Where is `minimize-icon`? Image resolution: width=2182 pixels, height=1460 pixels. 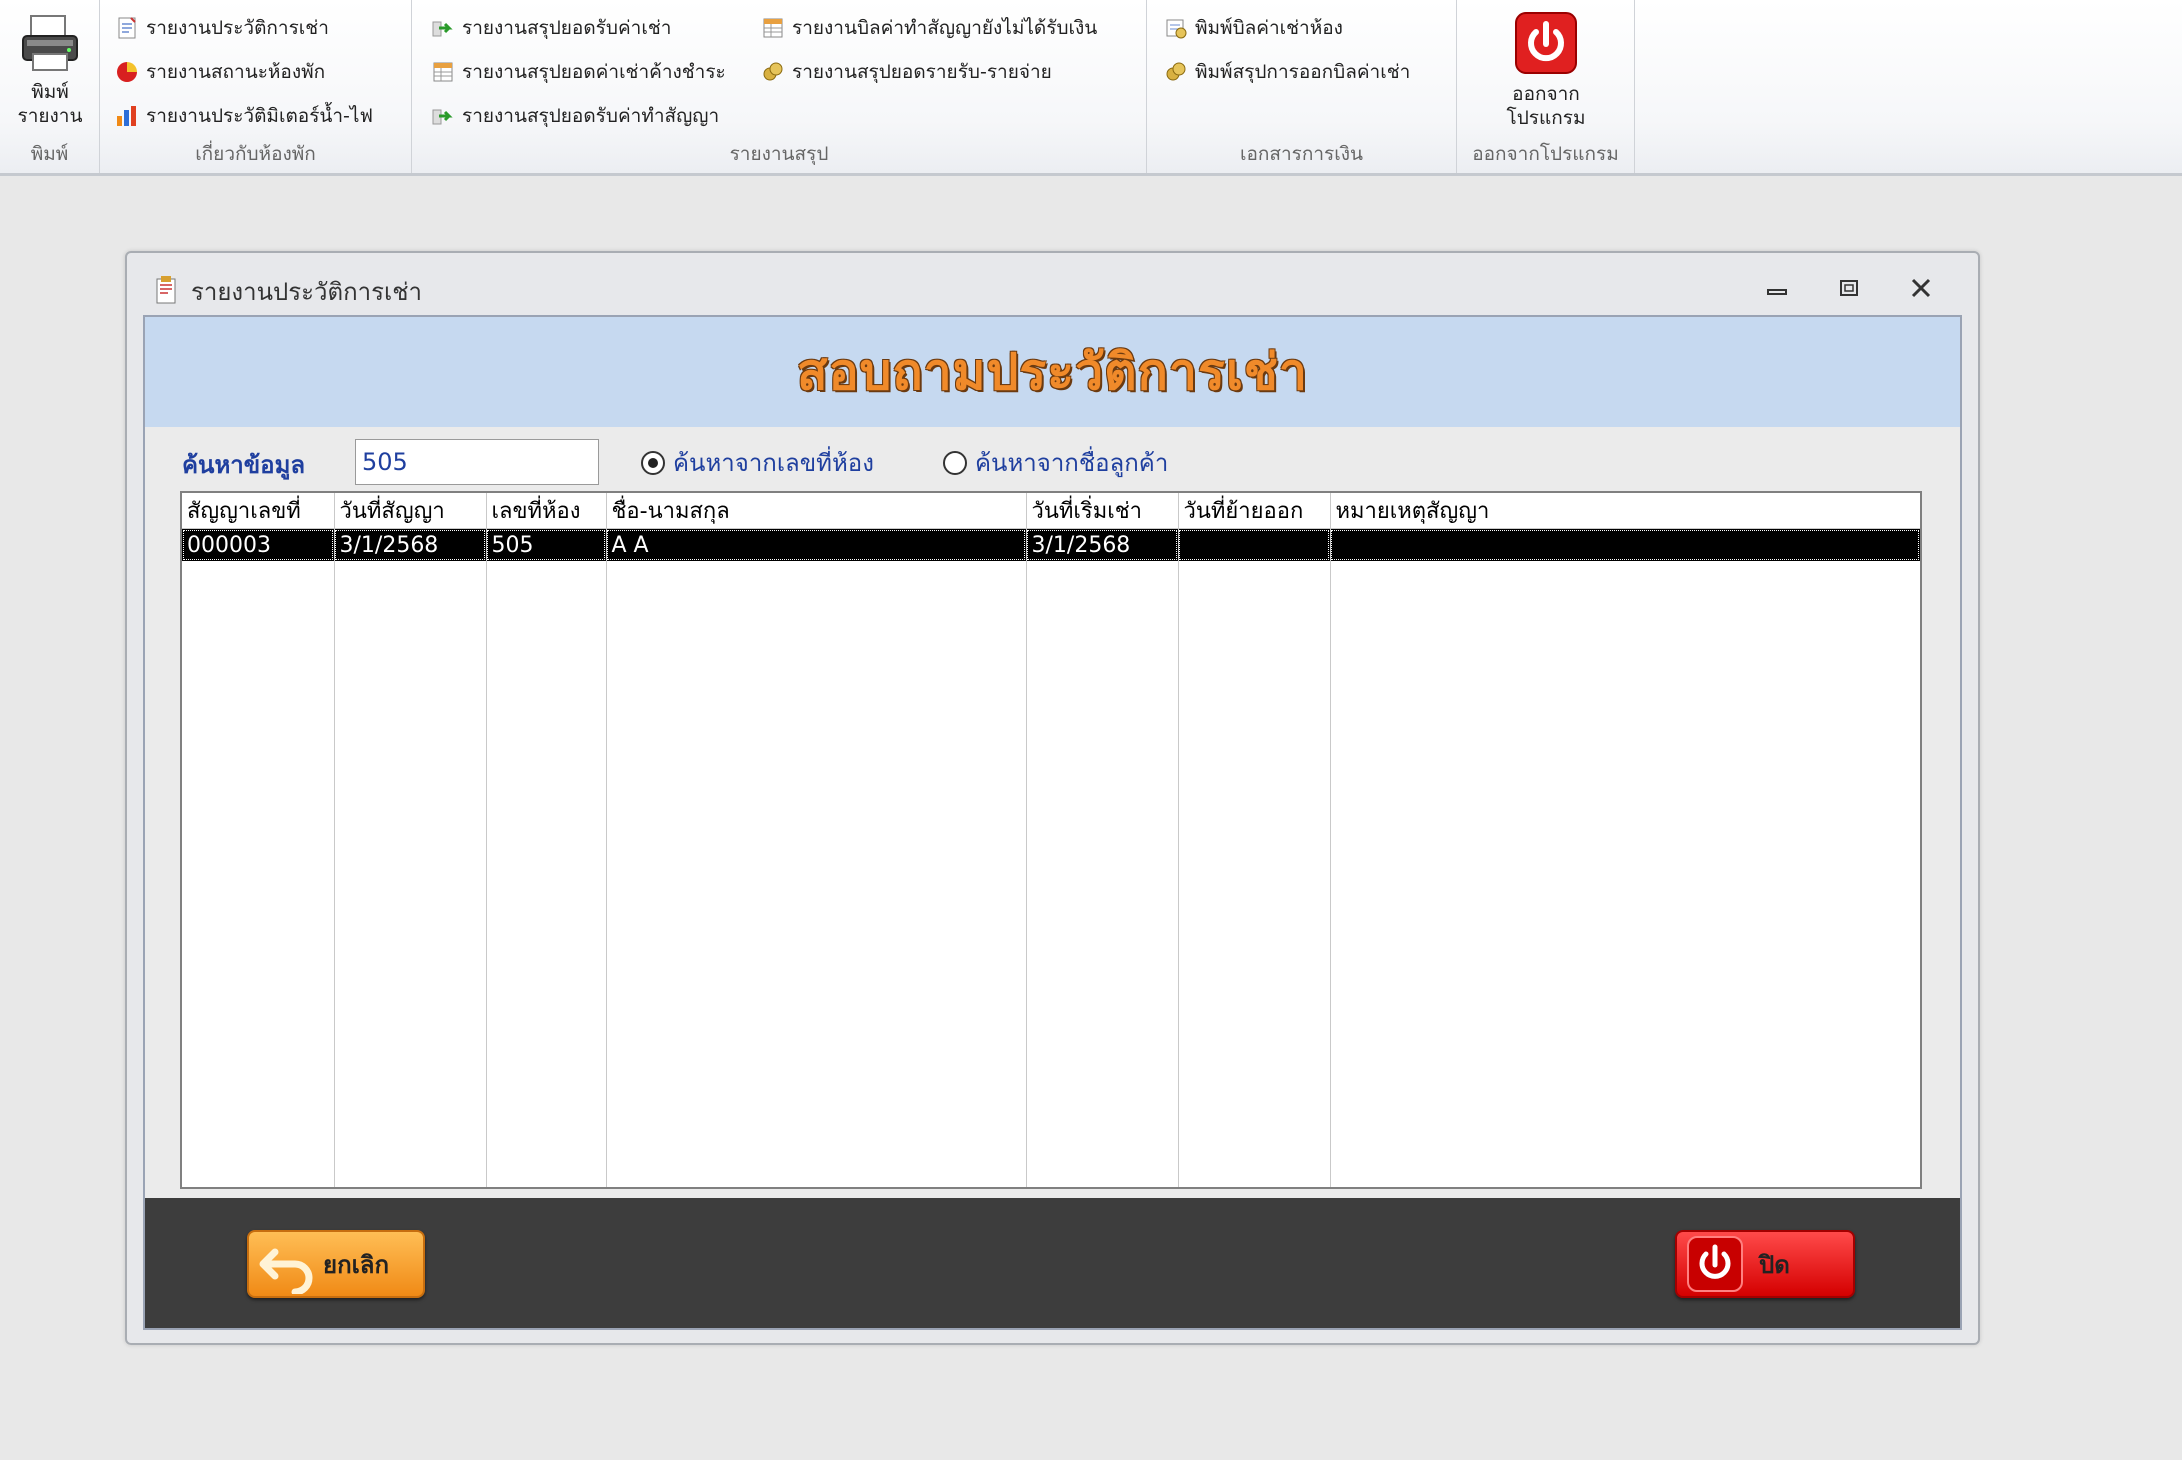
minimize-icon is located at coordinates (1777, 290).